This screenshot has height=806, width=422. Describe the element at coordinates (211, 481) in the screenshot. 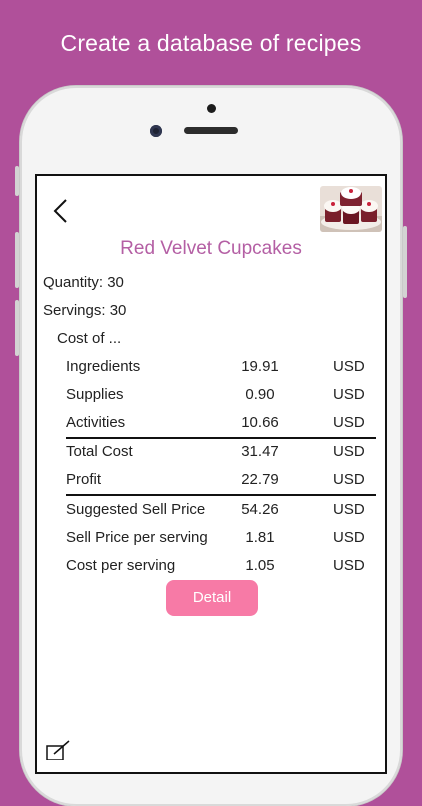

I see `profit-row: Profit 22.79 USD` at that location.